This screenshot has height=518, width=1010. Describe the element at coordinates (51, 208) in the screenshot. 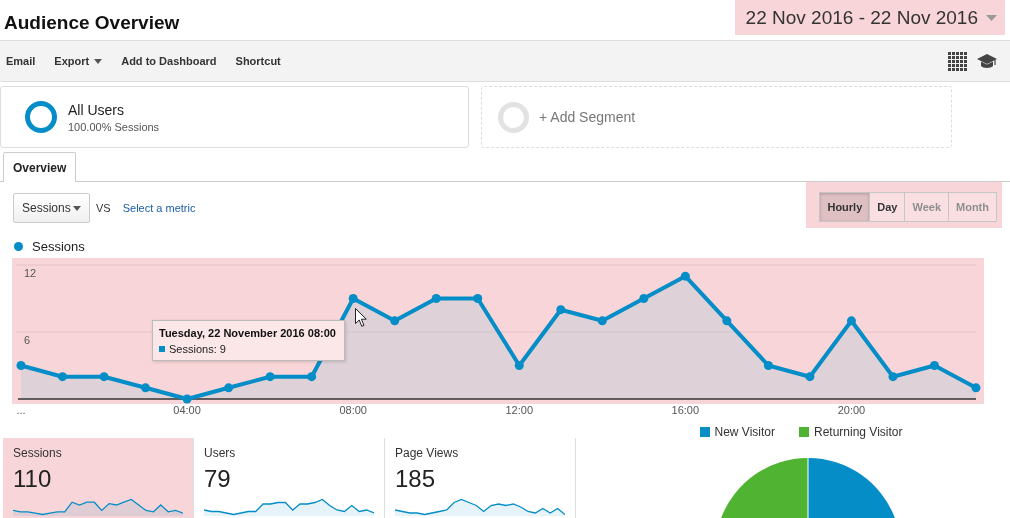

I see `metric-dropdown: Sessions` at that location.